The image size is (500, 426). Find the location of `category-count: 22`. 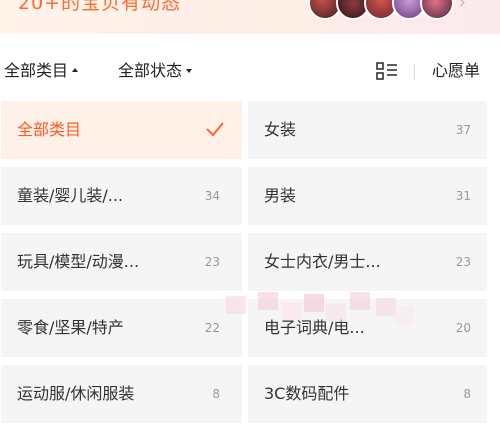

category-count: 22 is located at coordinates (212, 328).